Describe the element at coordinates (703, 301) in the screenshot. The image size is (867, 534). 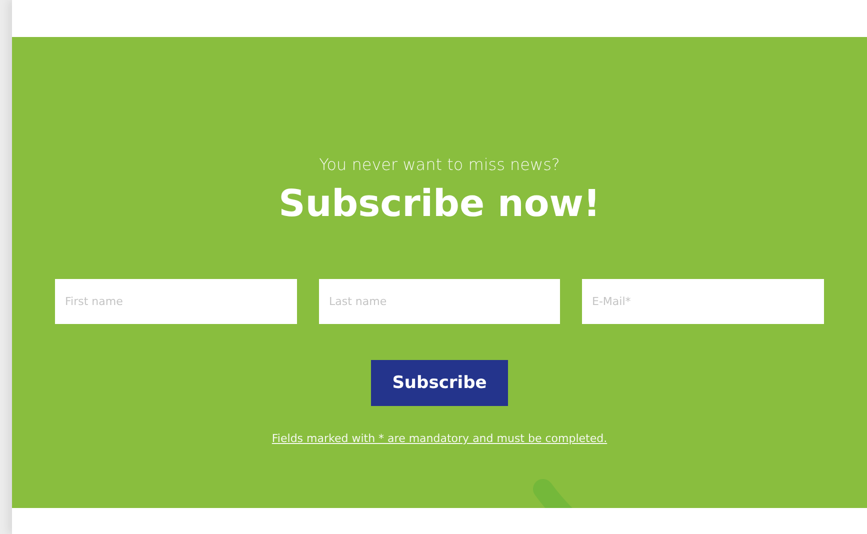
I see `input-field: E-Mail*` at that location.